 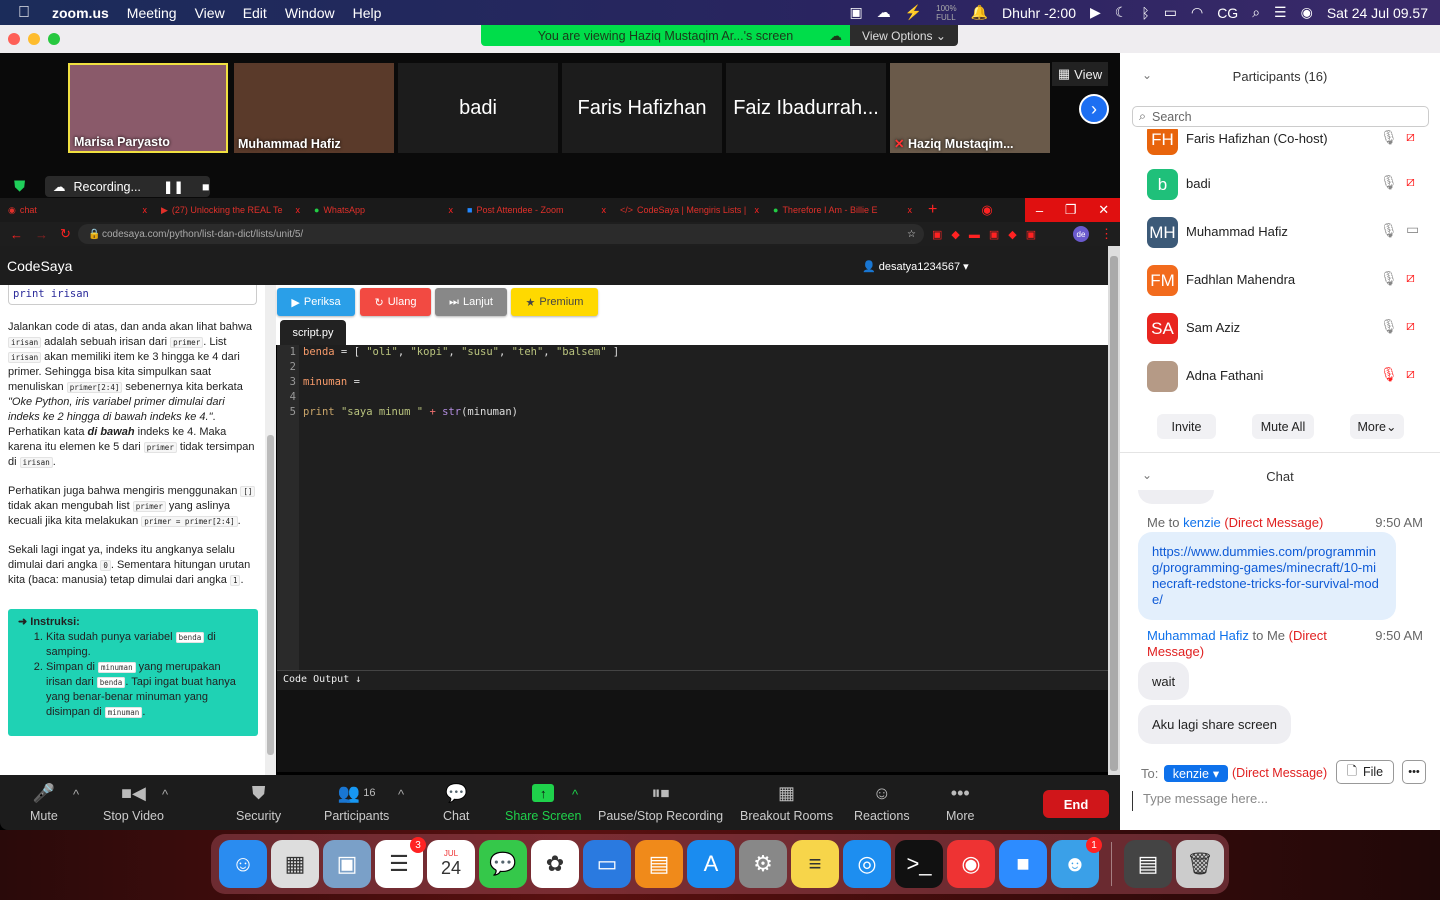 What do you see at coordinates (932, 210) in the screenshot?
I see `new-tab-button: +` at bounding box center [932, 210].